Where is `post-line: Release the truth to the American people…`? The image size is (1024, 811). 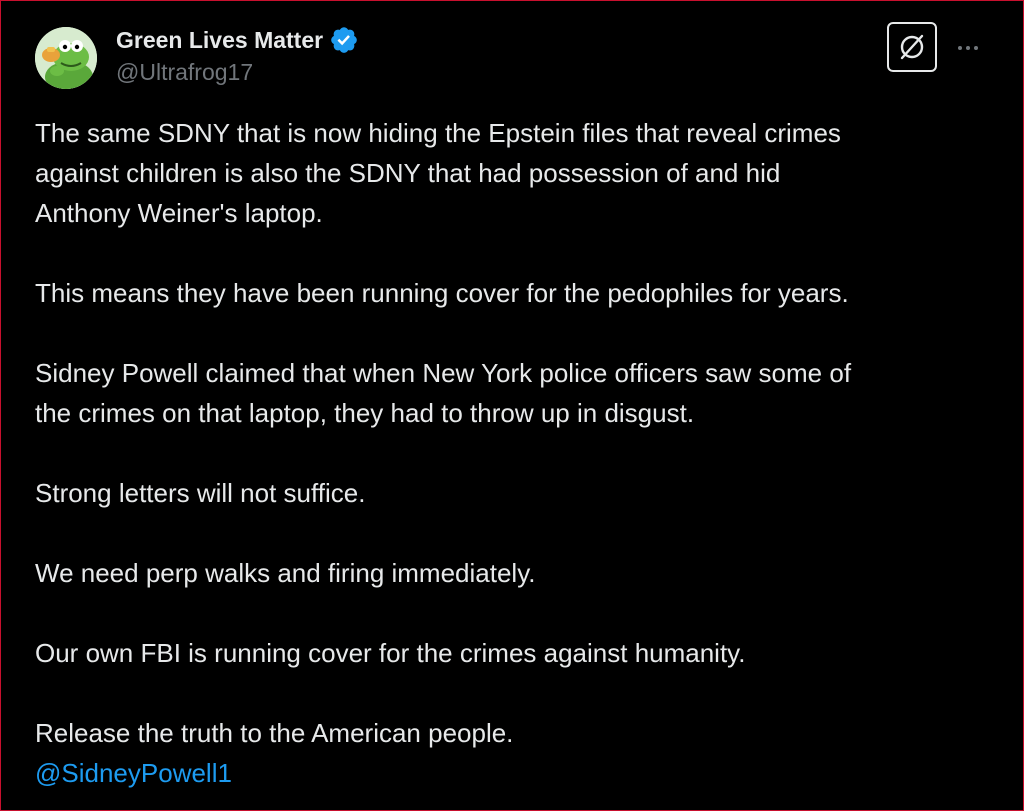
post-line: Release the truth to the American people… is located at coordinates (274, 733).